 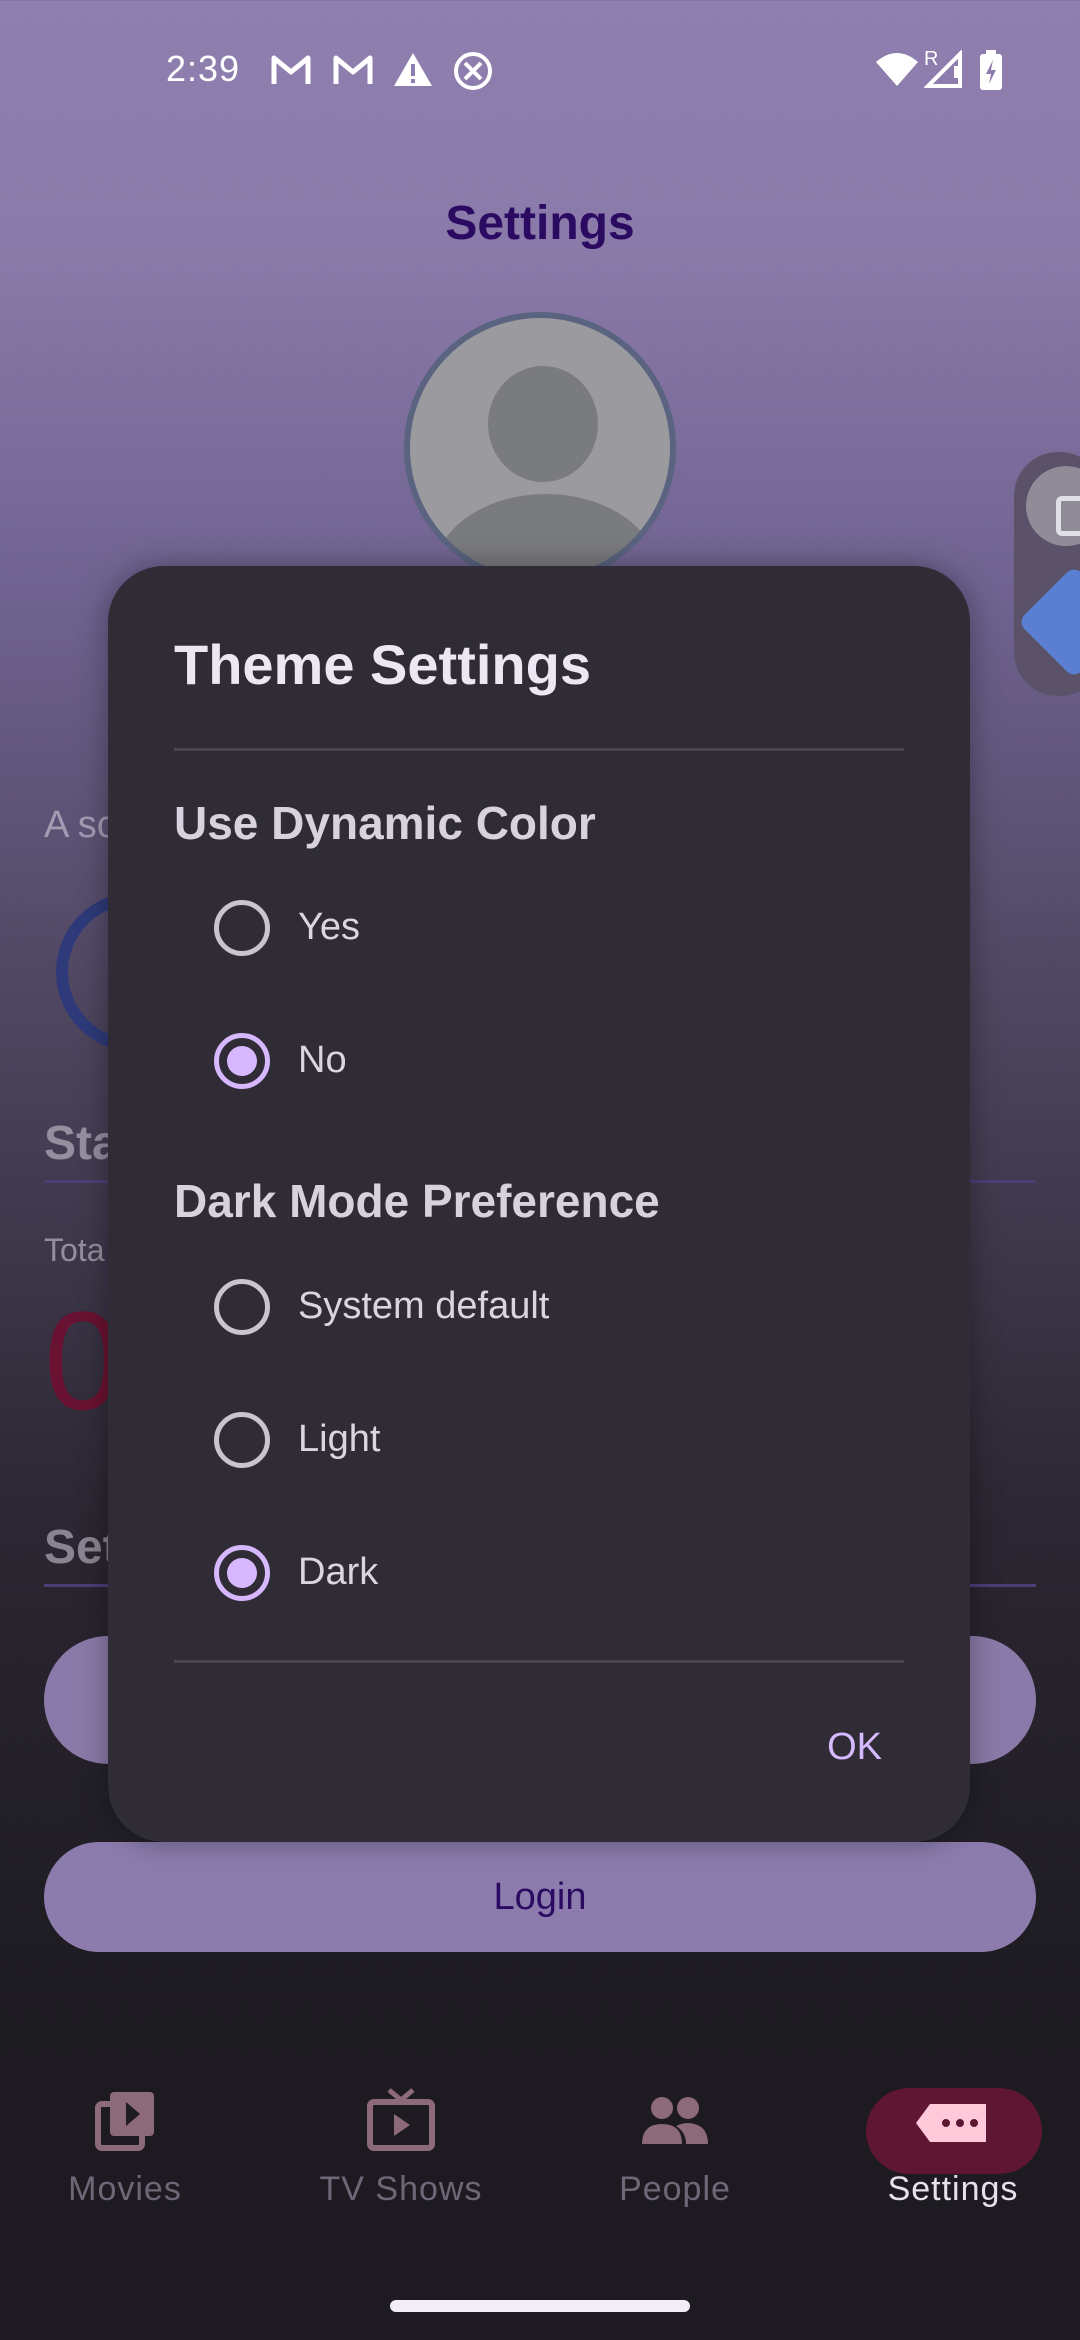 What do you see at coordinates (540, 70) in the screenshot?
I see `status-bar: 2:39 R` at bounding box center [540, 70].